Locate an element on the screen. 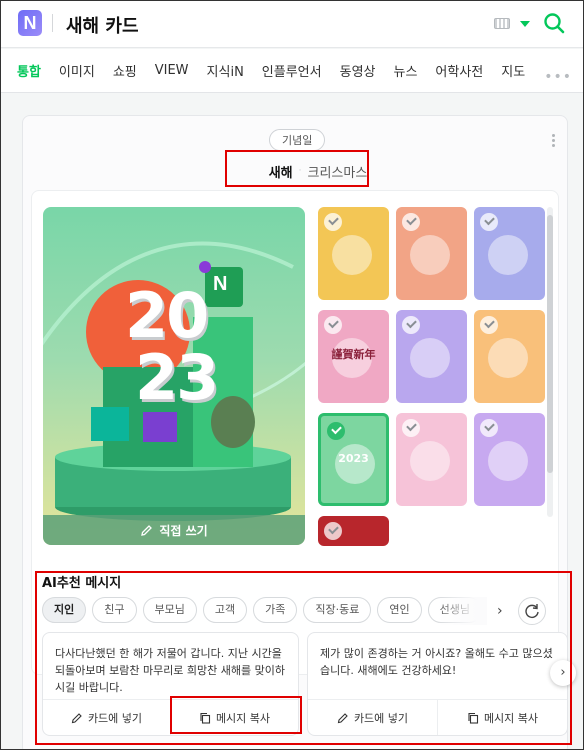  search-header: N 새해 카드 is located at coordinates (292, 24).